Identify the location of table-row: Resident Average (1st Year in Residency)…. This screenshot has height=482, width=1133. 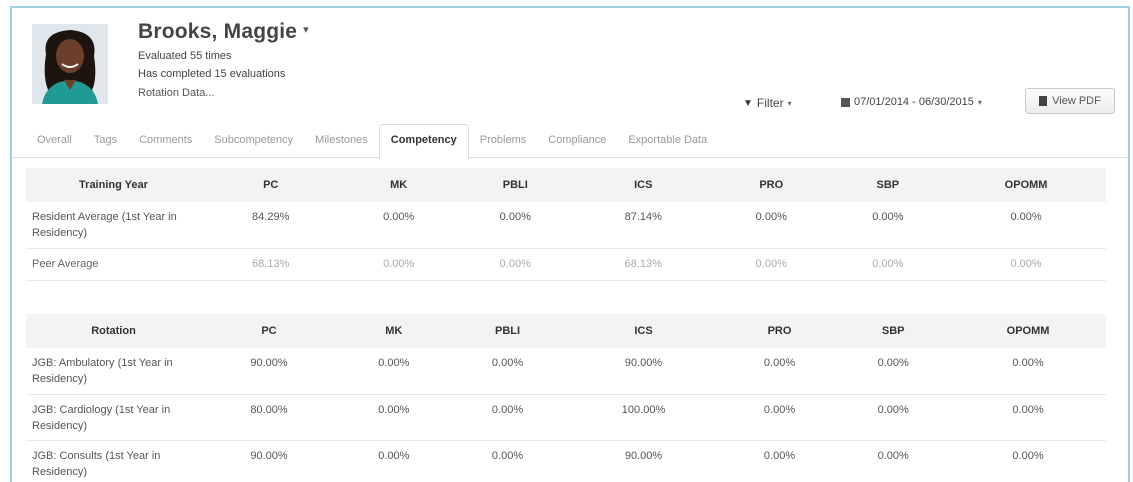
(566, 225).